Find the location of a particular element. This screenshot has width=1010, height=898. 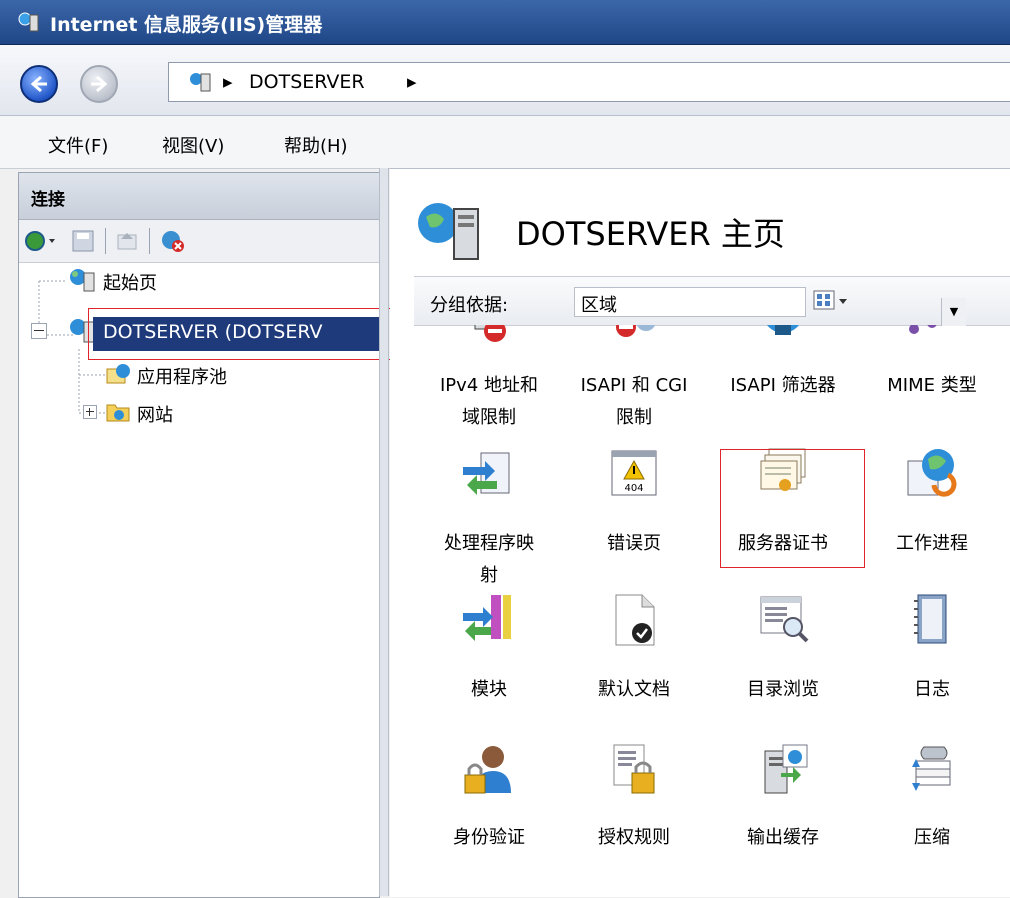

server-icon is located at coordinates (200, 82).